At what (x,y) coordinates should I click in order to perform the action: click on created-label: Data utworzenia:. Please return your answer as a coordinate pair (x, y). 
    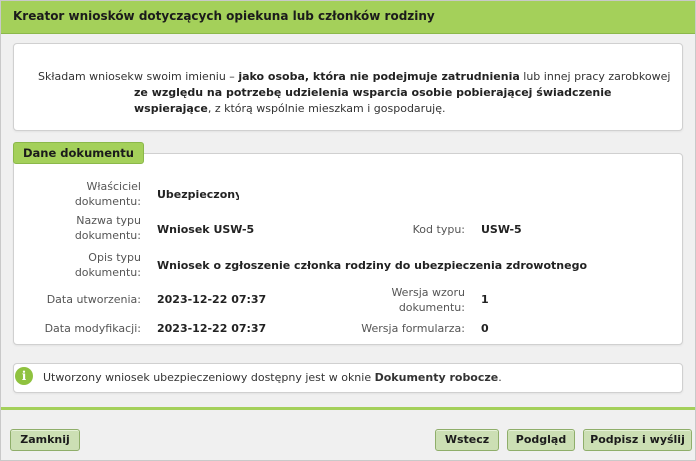
    Looking at the image, I should click on (93, 299).